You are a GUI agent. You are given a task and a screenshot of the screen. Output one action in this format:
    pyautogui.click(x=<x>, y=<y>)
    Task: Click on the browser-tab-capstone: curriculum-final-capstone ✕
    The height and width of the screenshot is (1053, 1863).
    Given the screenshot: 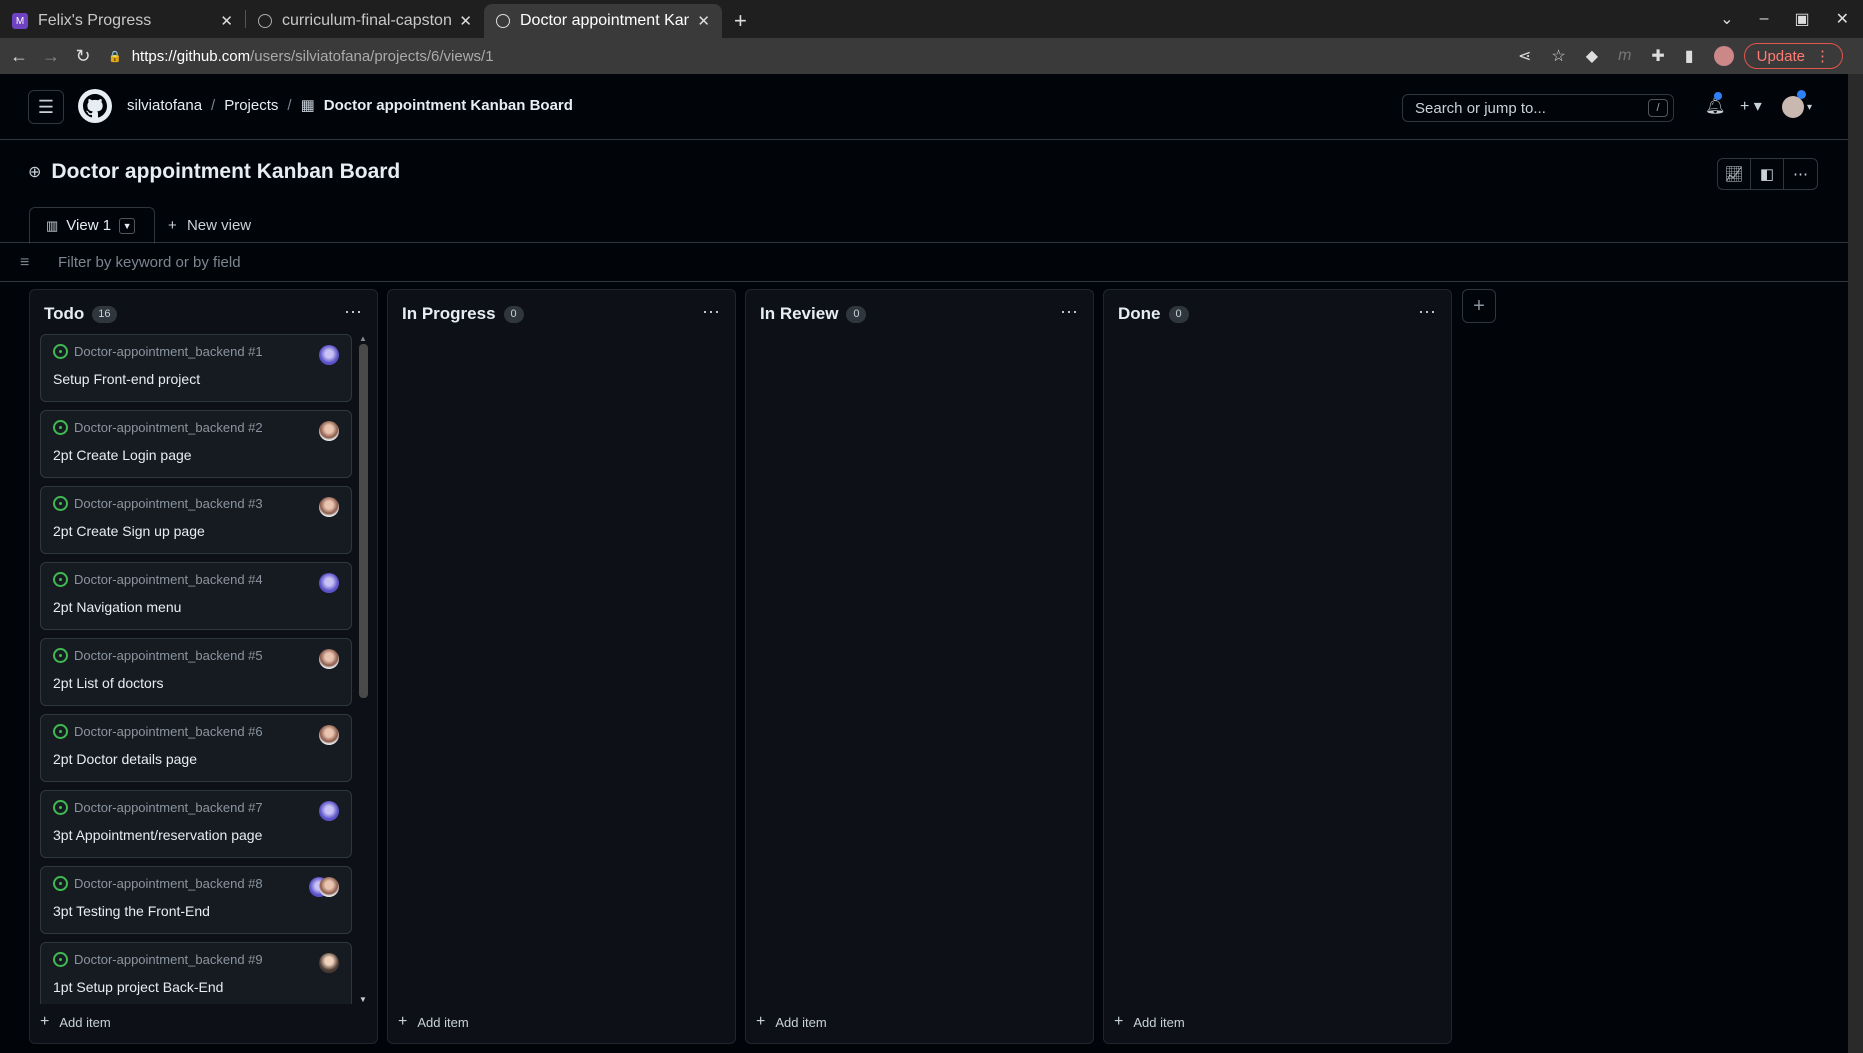 What is the action you would take?
    pyautogui.click(x=365, y=21)
    